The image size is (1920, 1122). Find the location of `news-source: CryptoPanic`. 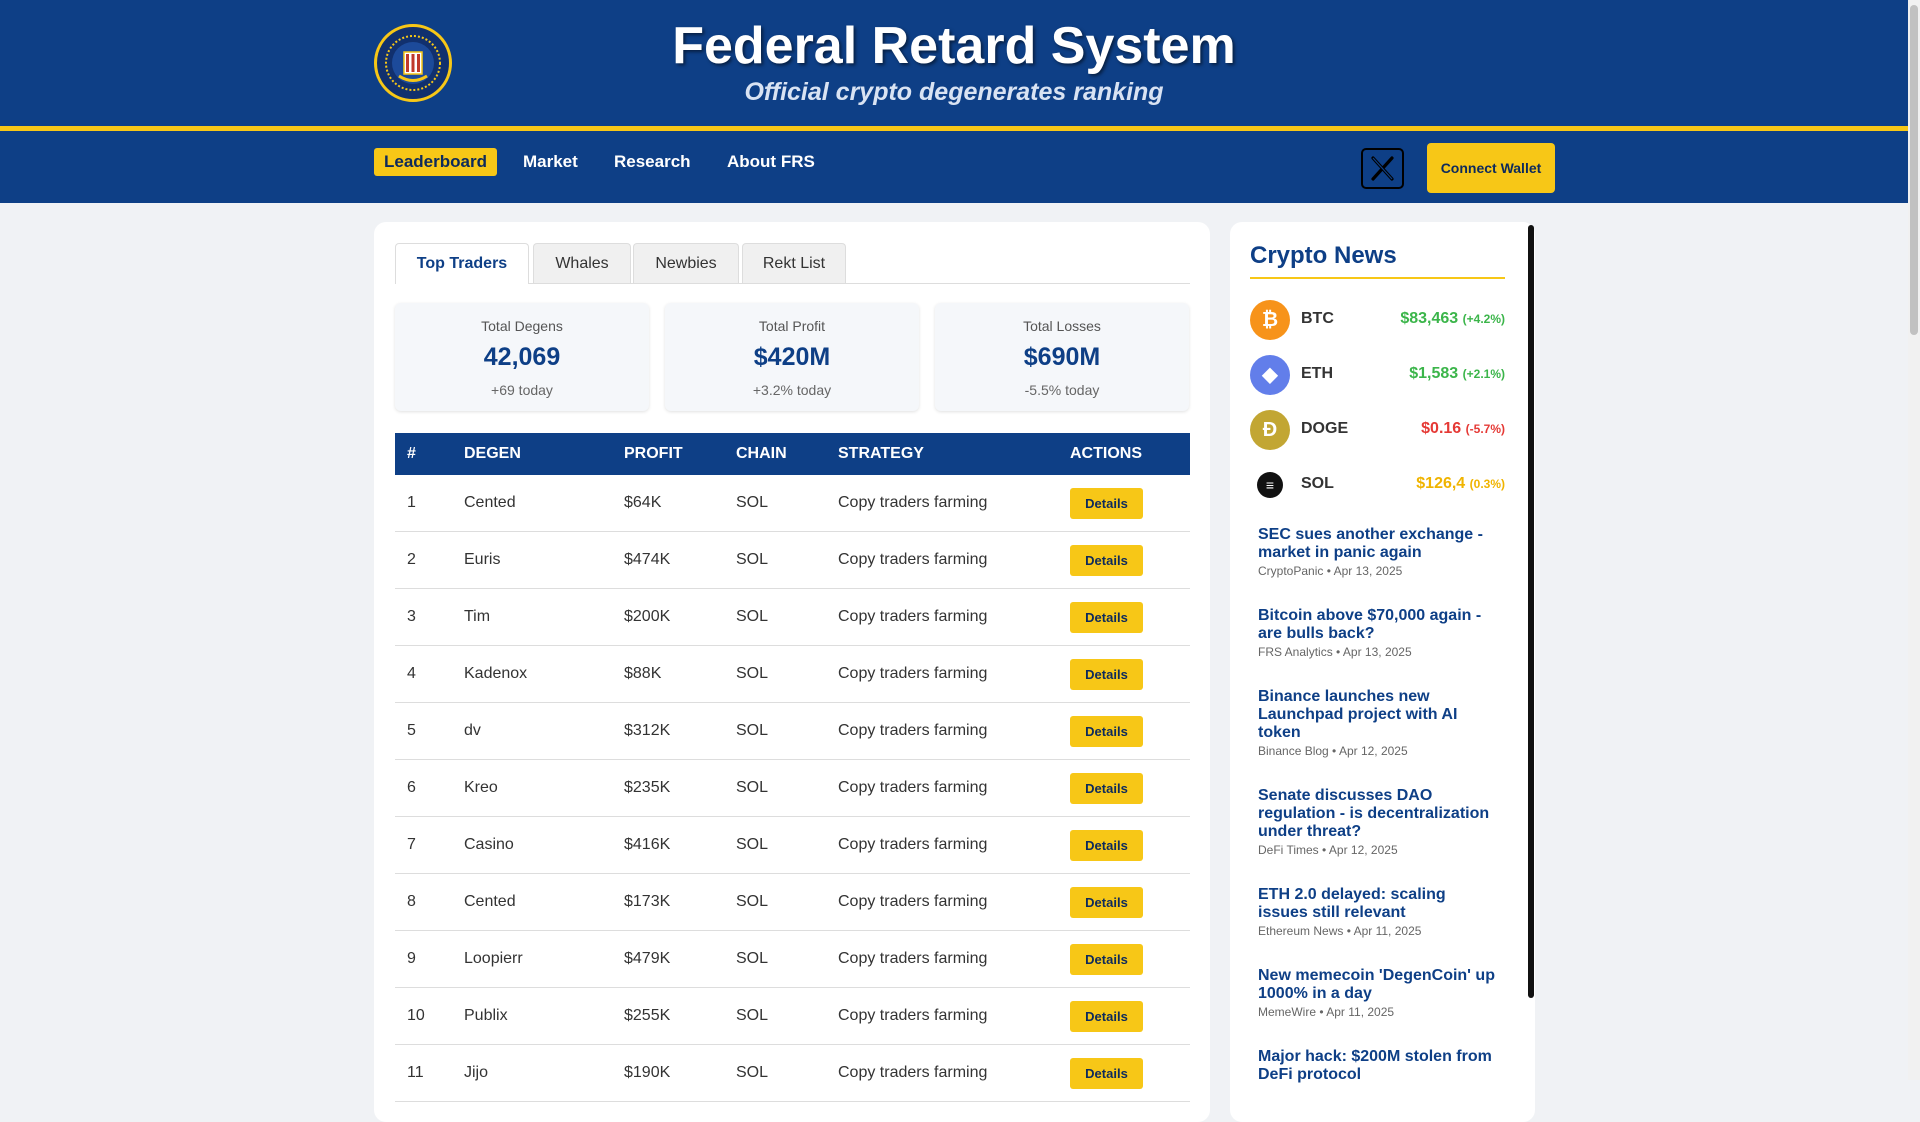

news-source: CryptoPanic is located at coordinates (1291, 571).